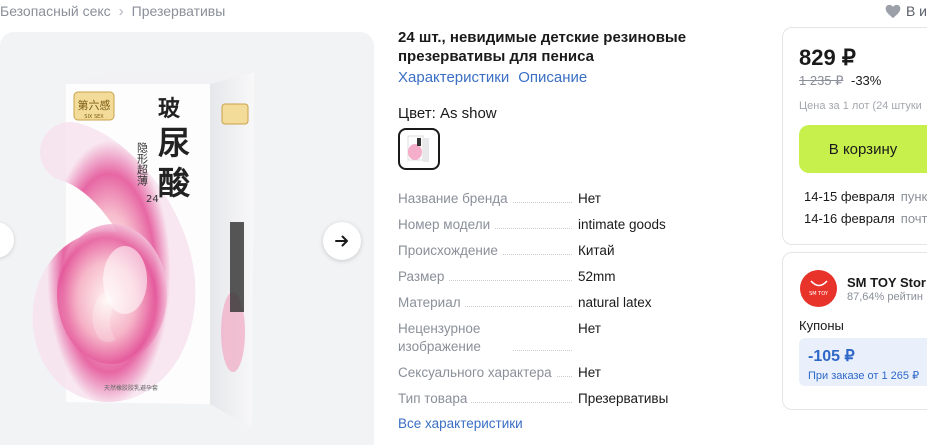 The height and width of the screenshot is (445, 927). Describe the element at coordinates (864, 376) in the screenshot. I see `coupon-condition: При заказе от 1 265 ₽` at that location.